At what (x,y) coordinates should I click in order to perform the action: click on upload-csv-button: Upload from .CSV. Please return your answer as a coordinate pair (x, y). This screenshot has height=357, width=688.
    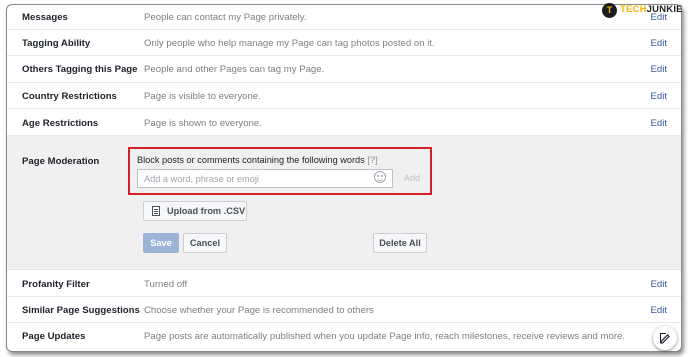
    Looking at the image, I should click on (195, 211).